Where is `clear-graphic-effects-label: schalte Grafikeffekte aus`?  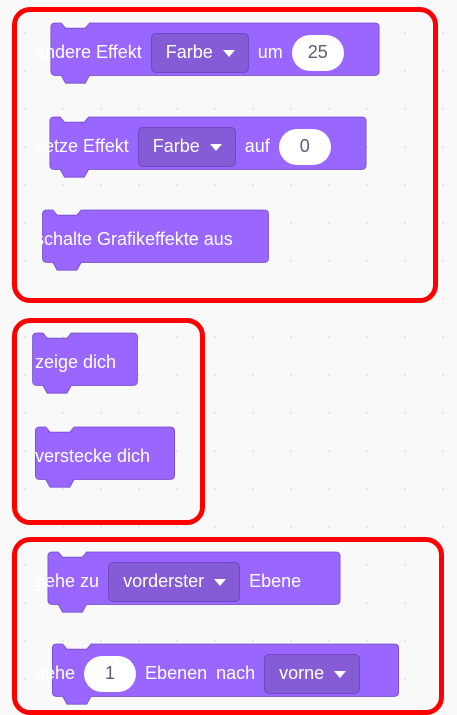 clear-graphic-effects-label: schalte Grafikeffekte aus is located at coordinates (134, 239).